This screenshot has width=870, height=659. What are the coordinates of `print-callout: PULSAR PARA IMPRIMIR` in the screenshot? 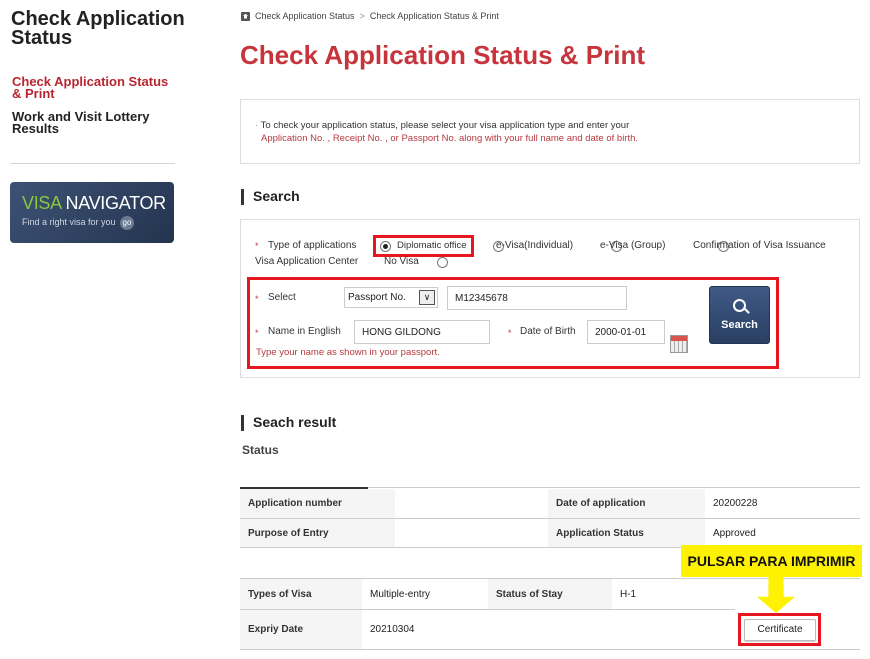 It's located at (771, 561).